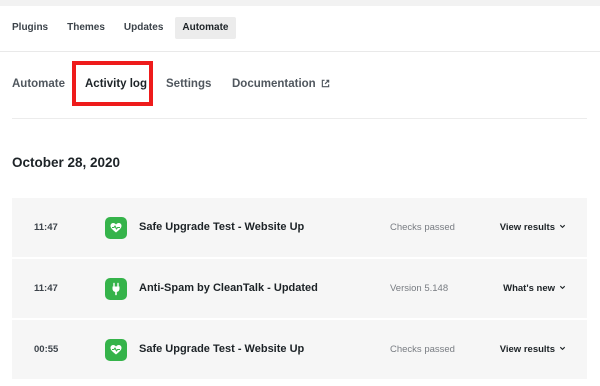 Image resolution: width=600 pixels, height=386 pixels. I want to click on top-tabs: Plugins Themes Updates Automate, so click(118, 28).